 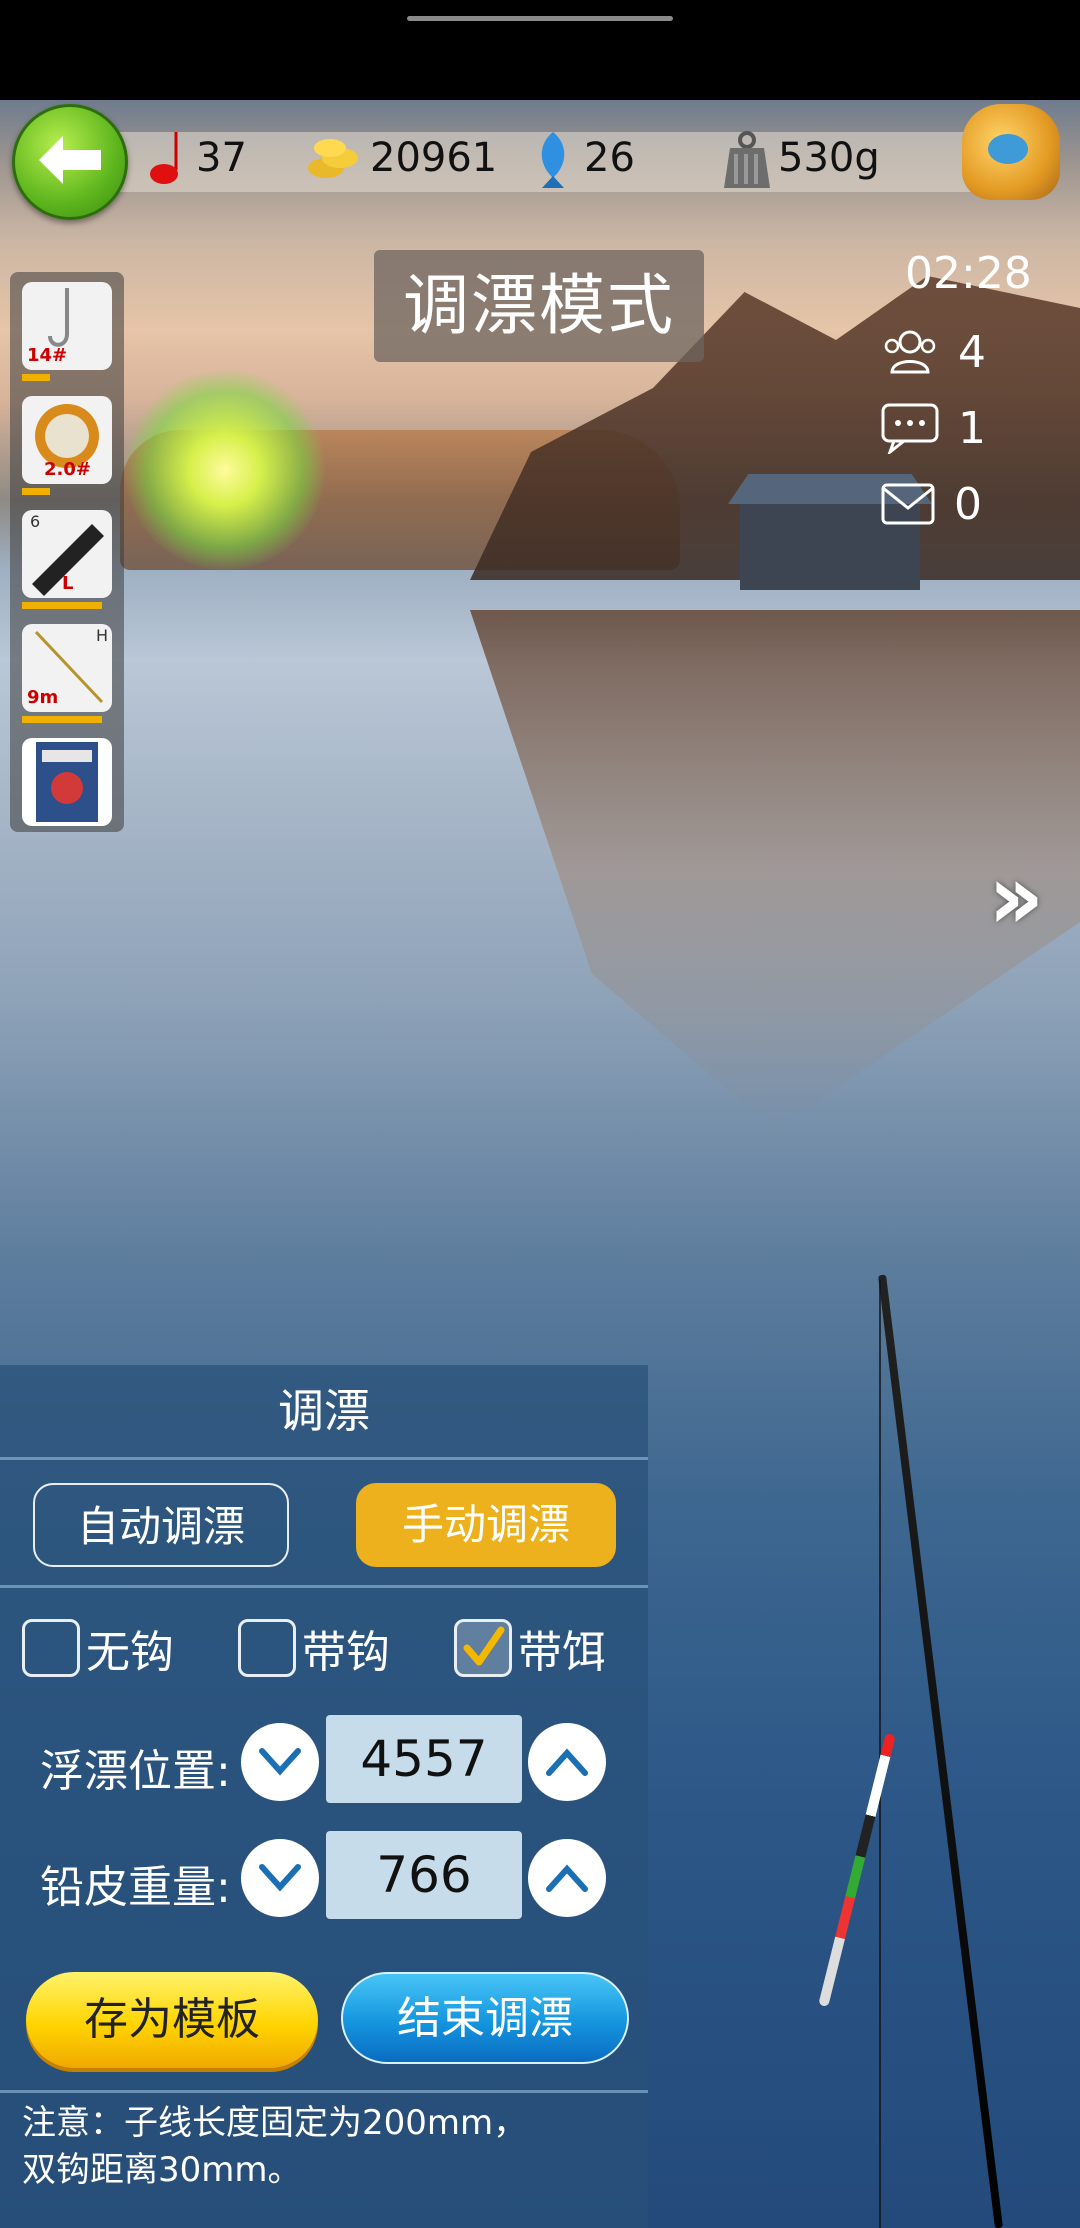 What do you see at coordinates (62, 719) in the screenshot?
I see `pole-durability-bar` at bounding box center [62, 719].